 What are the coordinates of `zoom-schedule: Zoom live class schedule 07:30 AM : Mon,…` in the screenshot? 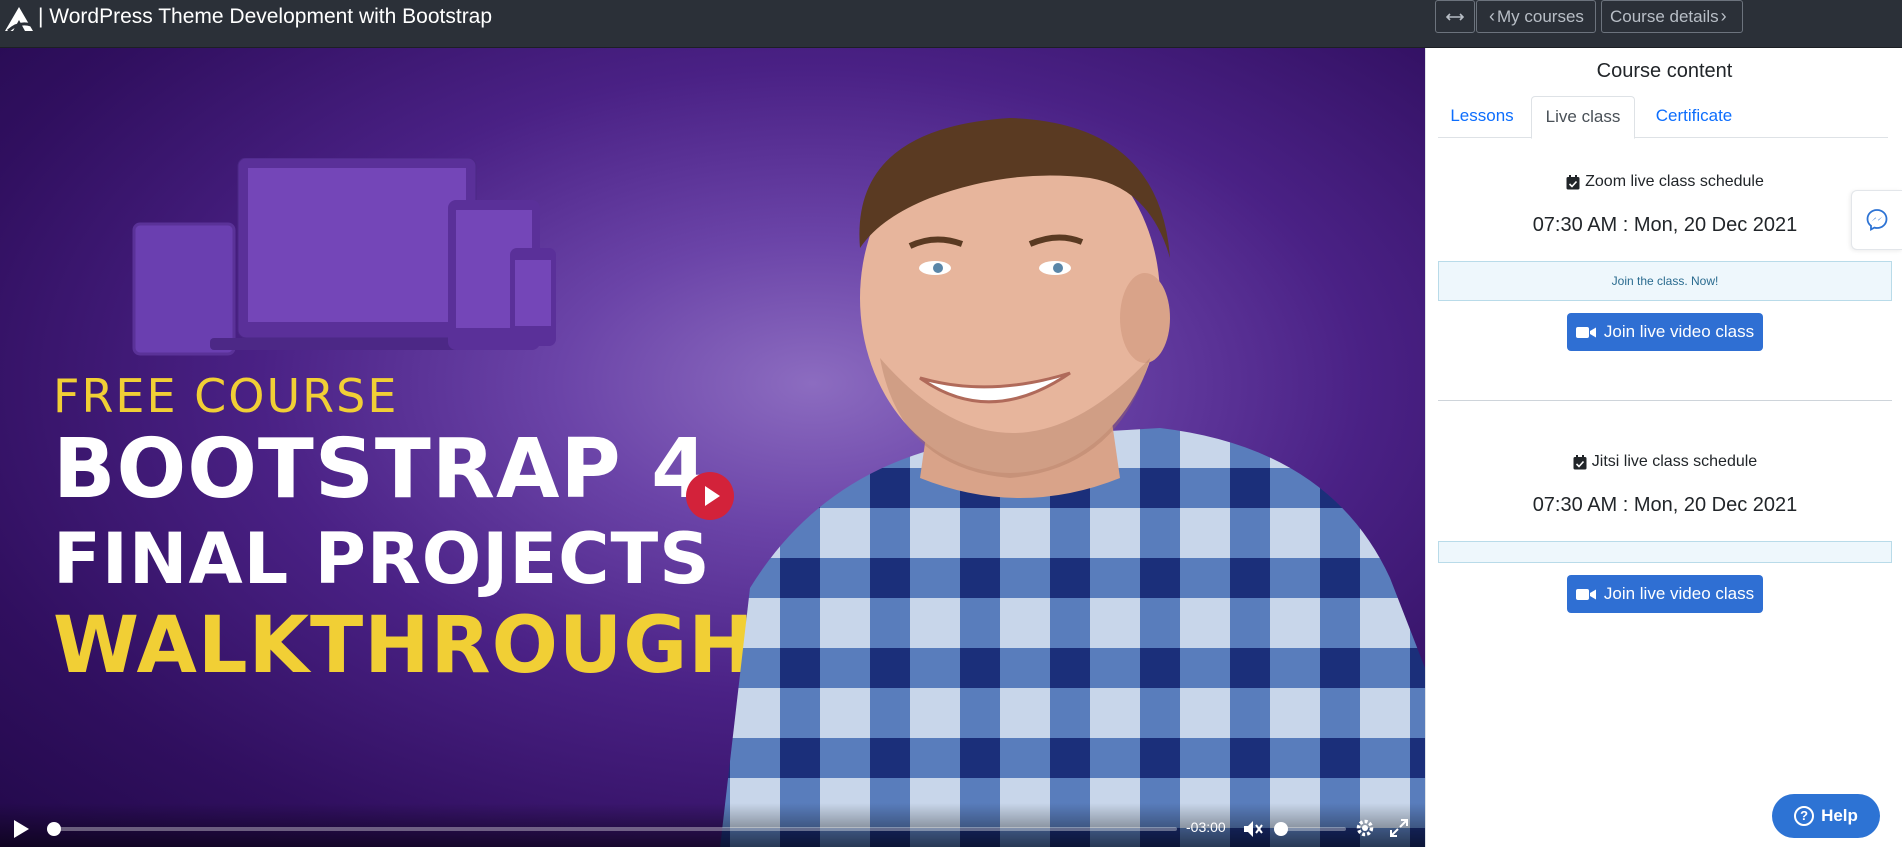 It's located at (1665, 260).